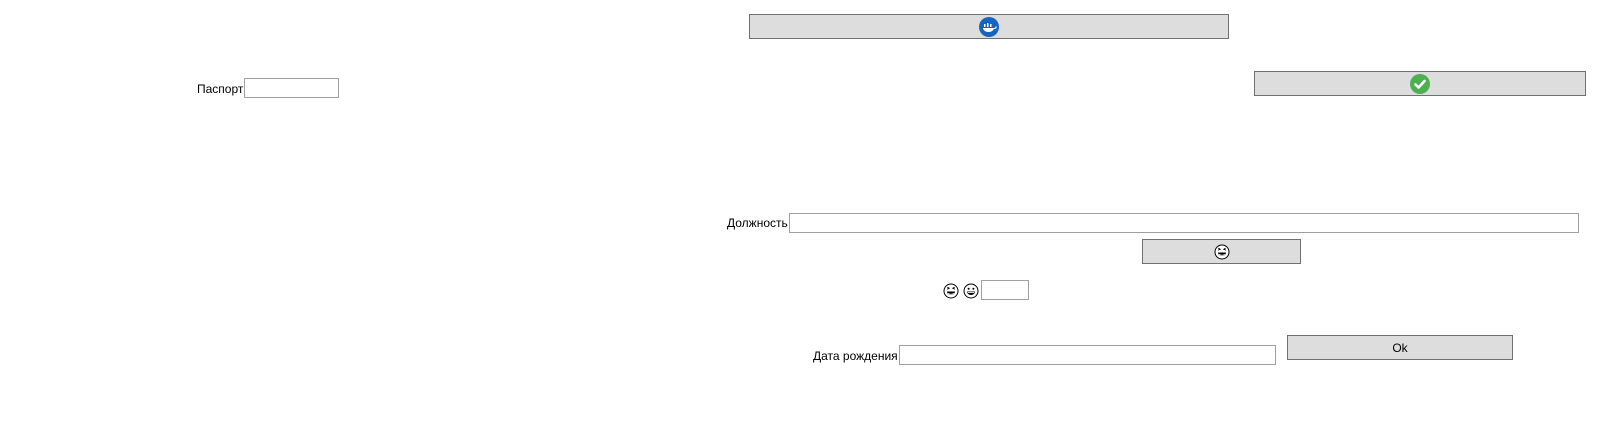  What do you see at coordinates (1005, 290) in the screenshot?
I see `emoji-field-input` at bounding box center [1005, 290].